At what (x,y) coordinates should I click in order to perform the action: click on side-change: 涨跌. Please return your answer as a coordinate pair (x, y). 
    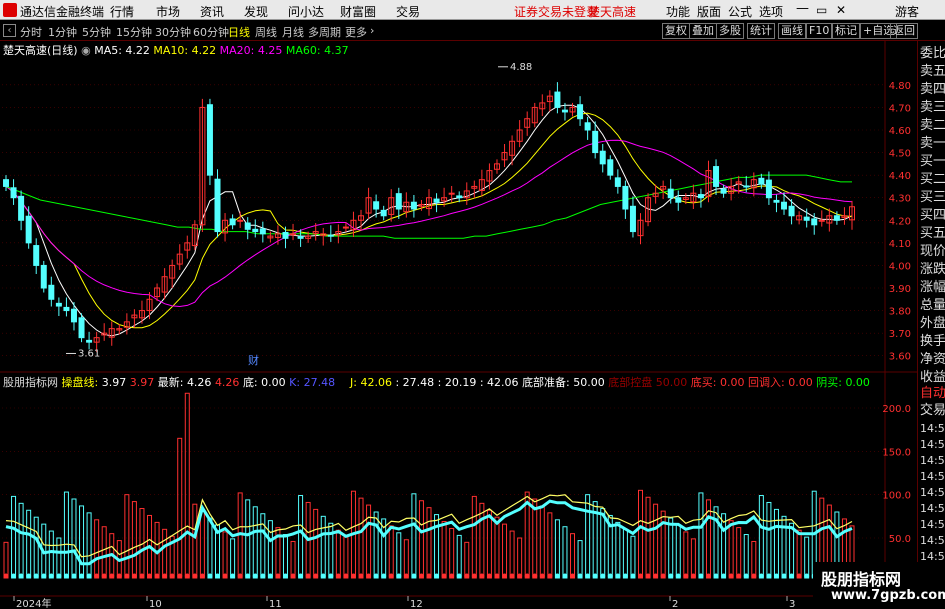
    Looking at the image, I should click on (932, 270).